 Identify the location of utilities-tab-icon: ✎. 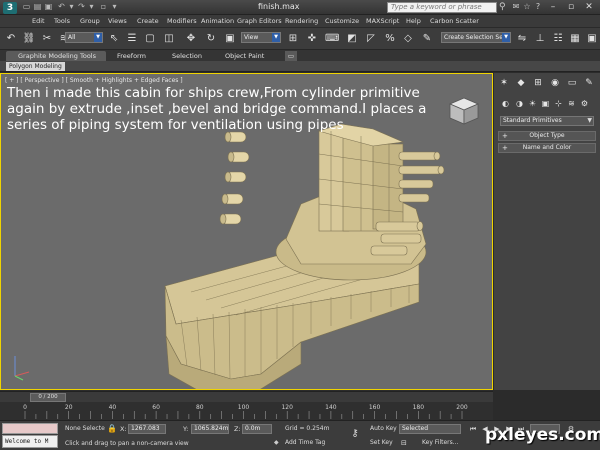
(589, 83).